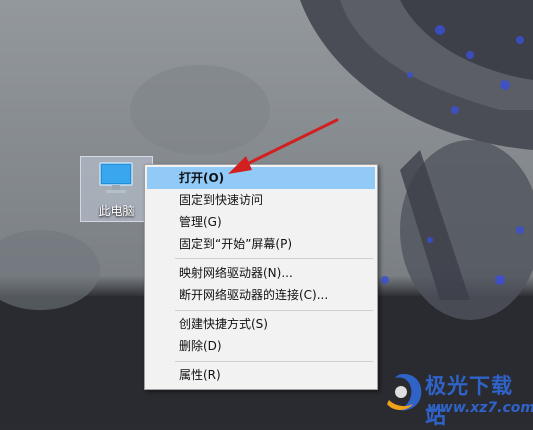 The image size is (533, 430). I want to click on menu-item-properties: 属性(R), so click(261, 375).